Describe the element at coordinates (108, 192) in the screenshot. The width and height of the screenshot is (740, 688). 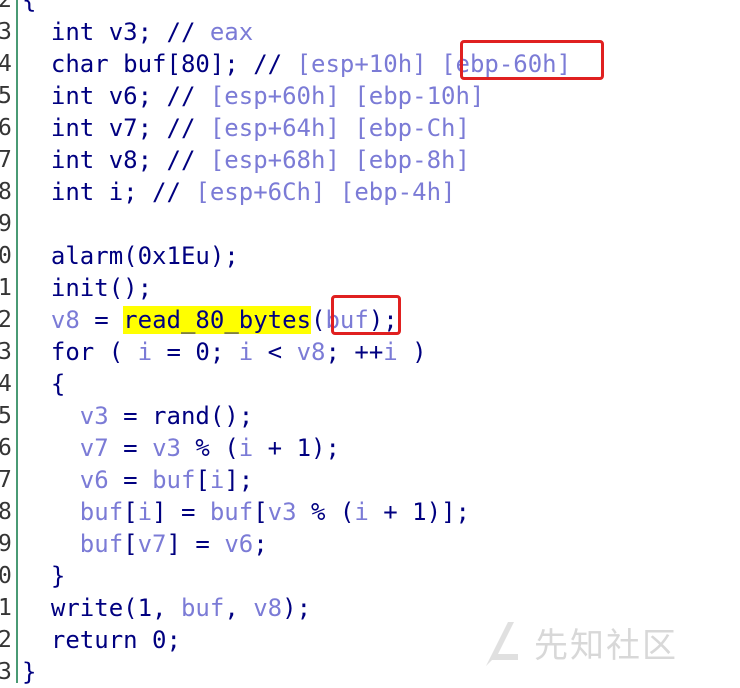
I see `code-token: int i; //` at that location.